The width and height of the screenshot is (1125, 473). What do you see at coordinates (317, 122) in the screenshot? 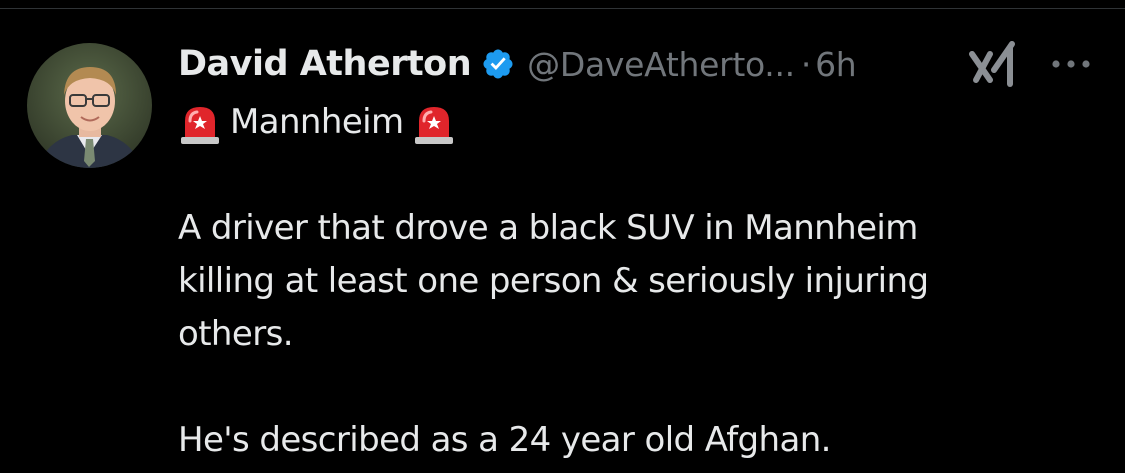
I see `tweet-title-word: Mannheim` at bounding box center [317, 122].